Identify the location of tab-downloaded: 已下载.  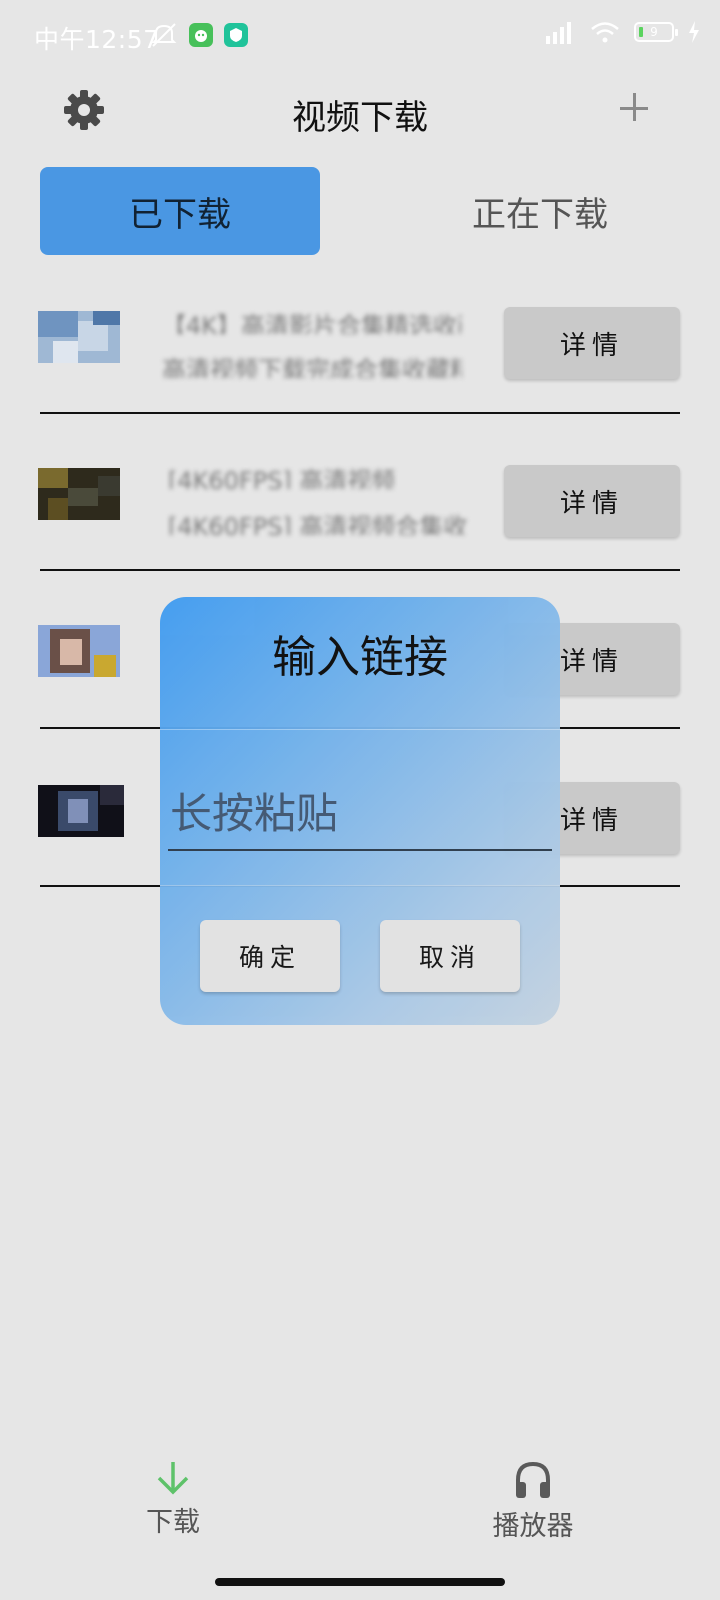
(180, 211).